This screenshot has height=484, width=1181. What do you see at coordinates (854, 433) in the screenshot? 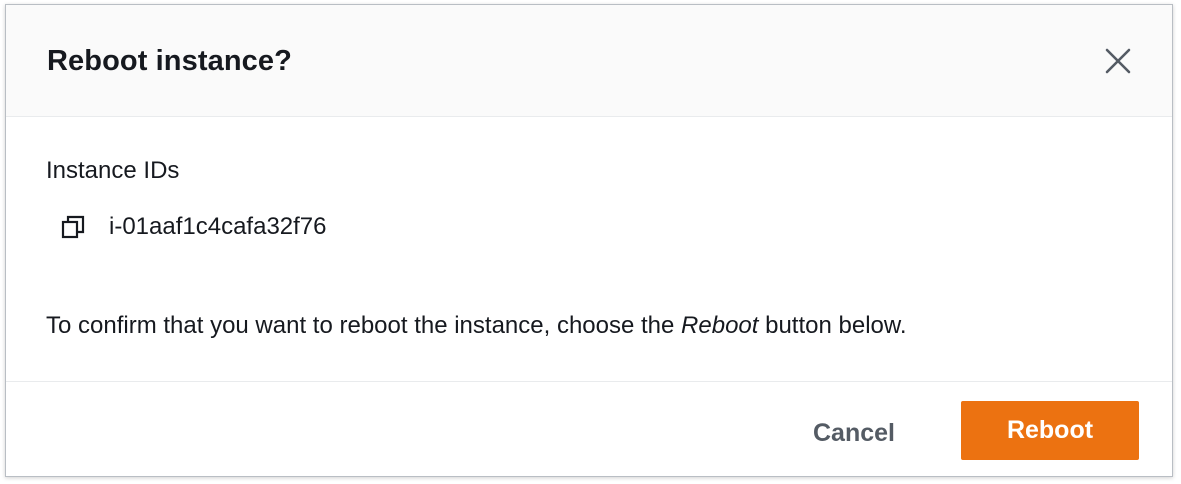
I see `cancel-button: Cancel` at bounding box center [854, 433].